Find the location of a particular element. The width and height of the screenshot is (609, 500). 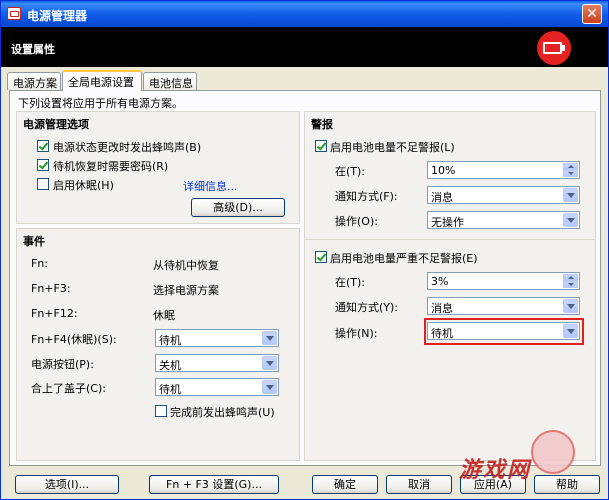

low-level-value: 10% is located at coordinates (443, 170).